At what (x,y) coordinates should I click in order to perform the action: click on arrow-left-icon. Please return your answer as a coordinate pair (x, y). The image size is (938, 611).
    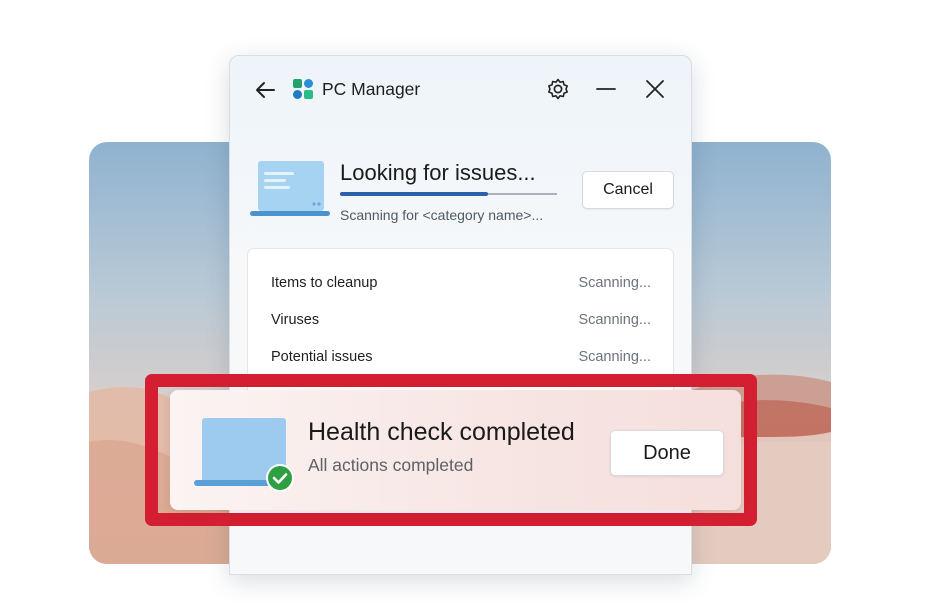
    Looking at the image, I should click on (266, 90).